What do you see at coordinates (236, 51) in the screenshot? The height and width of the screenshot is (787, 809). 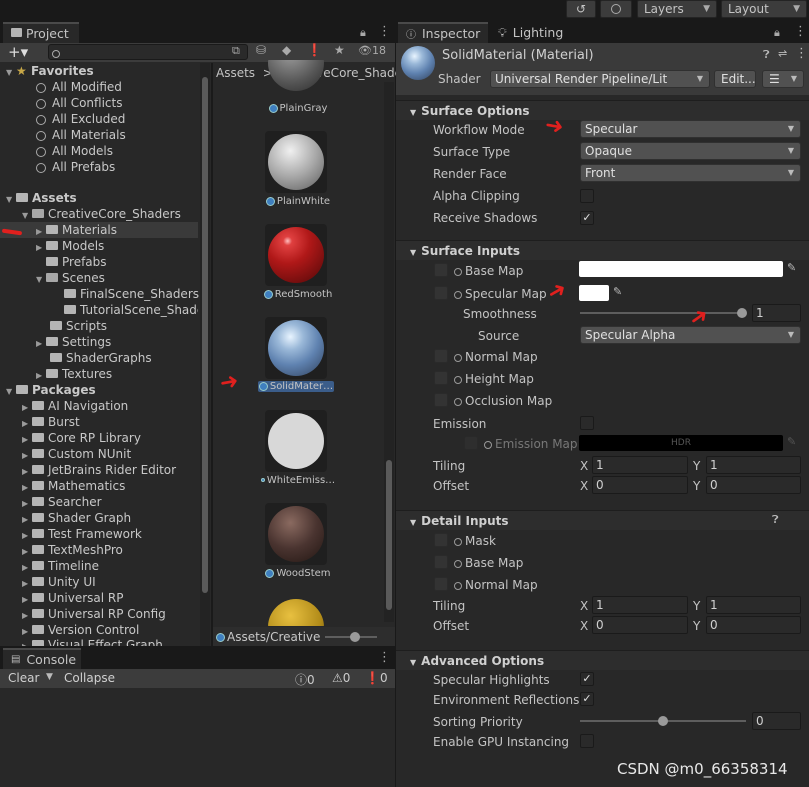 I see `open-window-icon: ⧉` at bounding box center [236, 51].